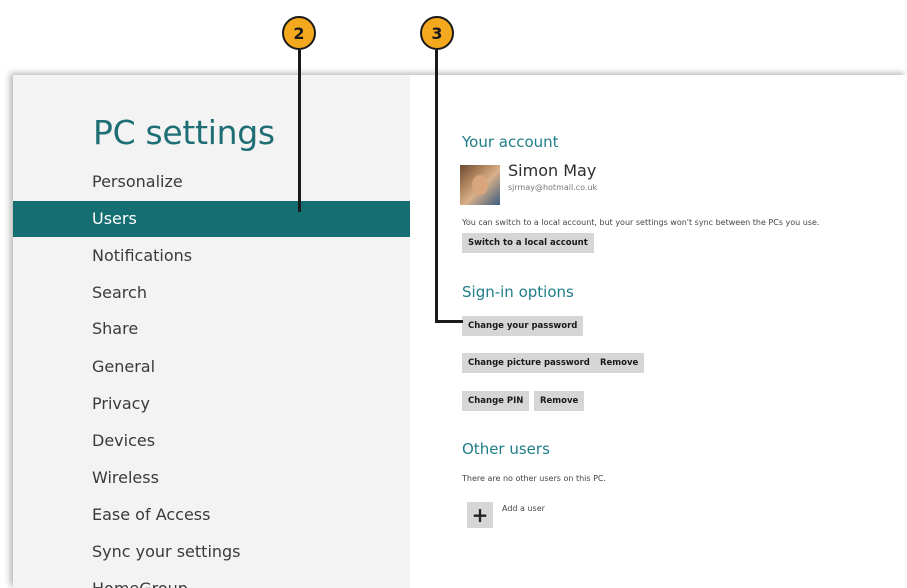  I want to click on nav-item-search: Search, so click(211, 293).